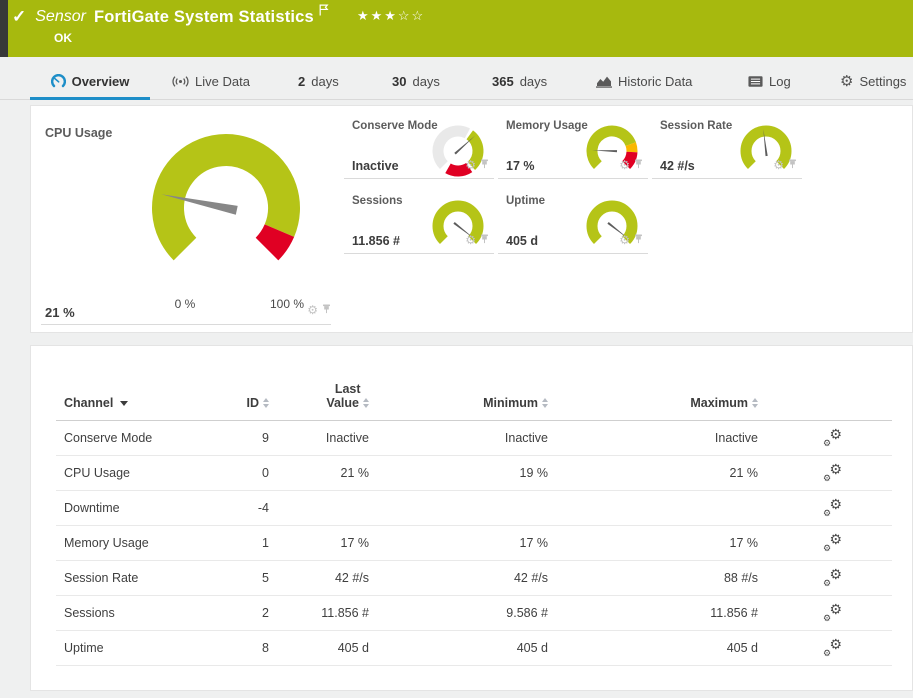  Describe the element at coordinates (736, 438) in the screenshot. I see `cell-maximum: Inactive` at that location.